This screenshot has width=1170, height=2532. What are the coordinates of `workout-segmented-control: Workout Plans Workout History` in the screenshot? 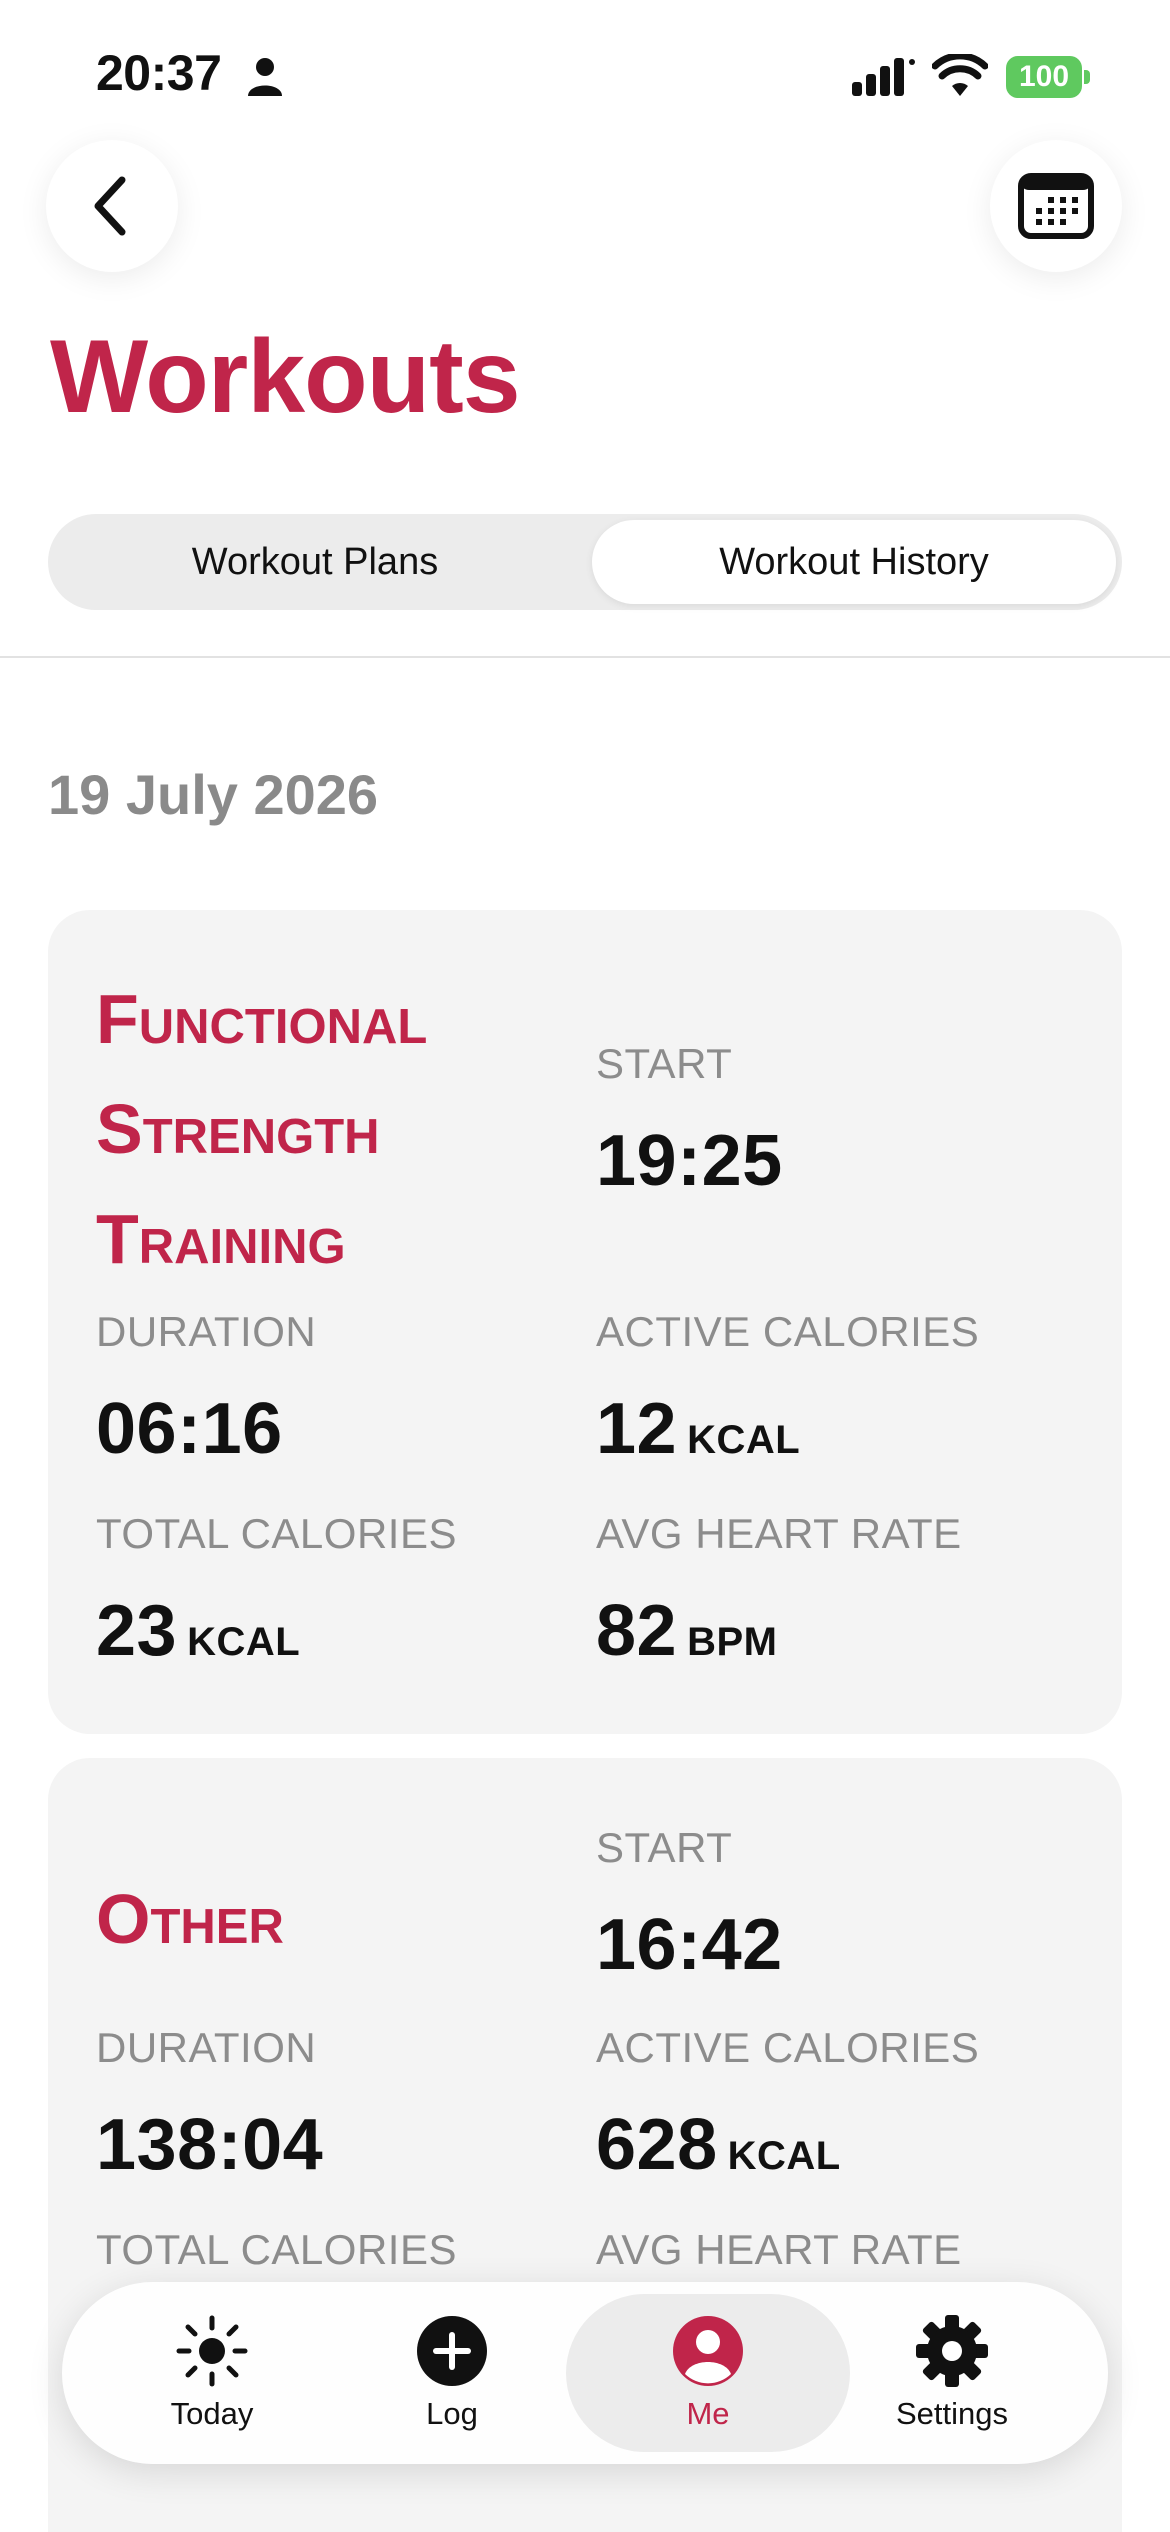 It's located at (585, 562).